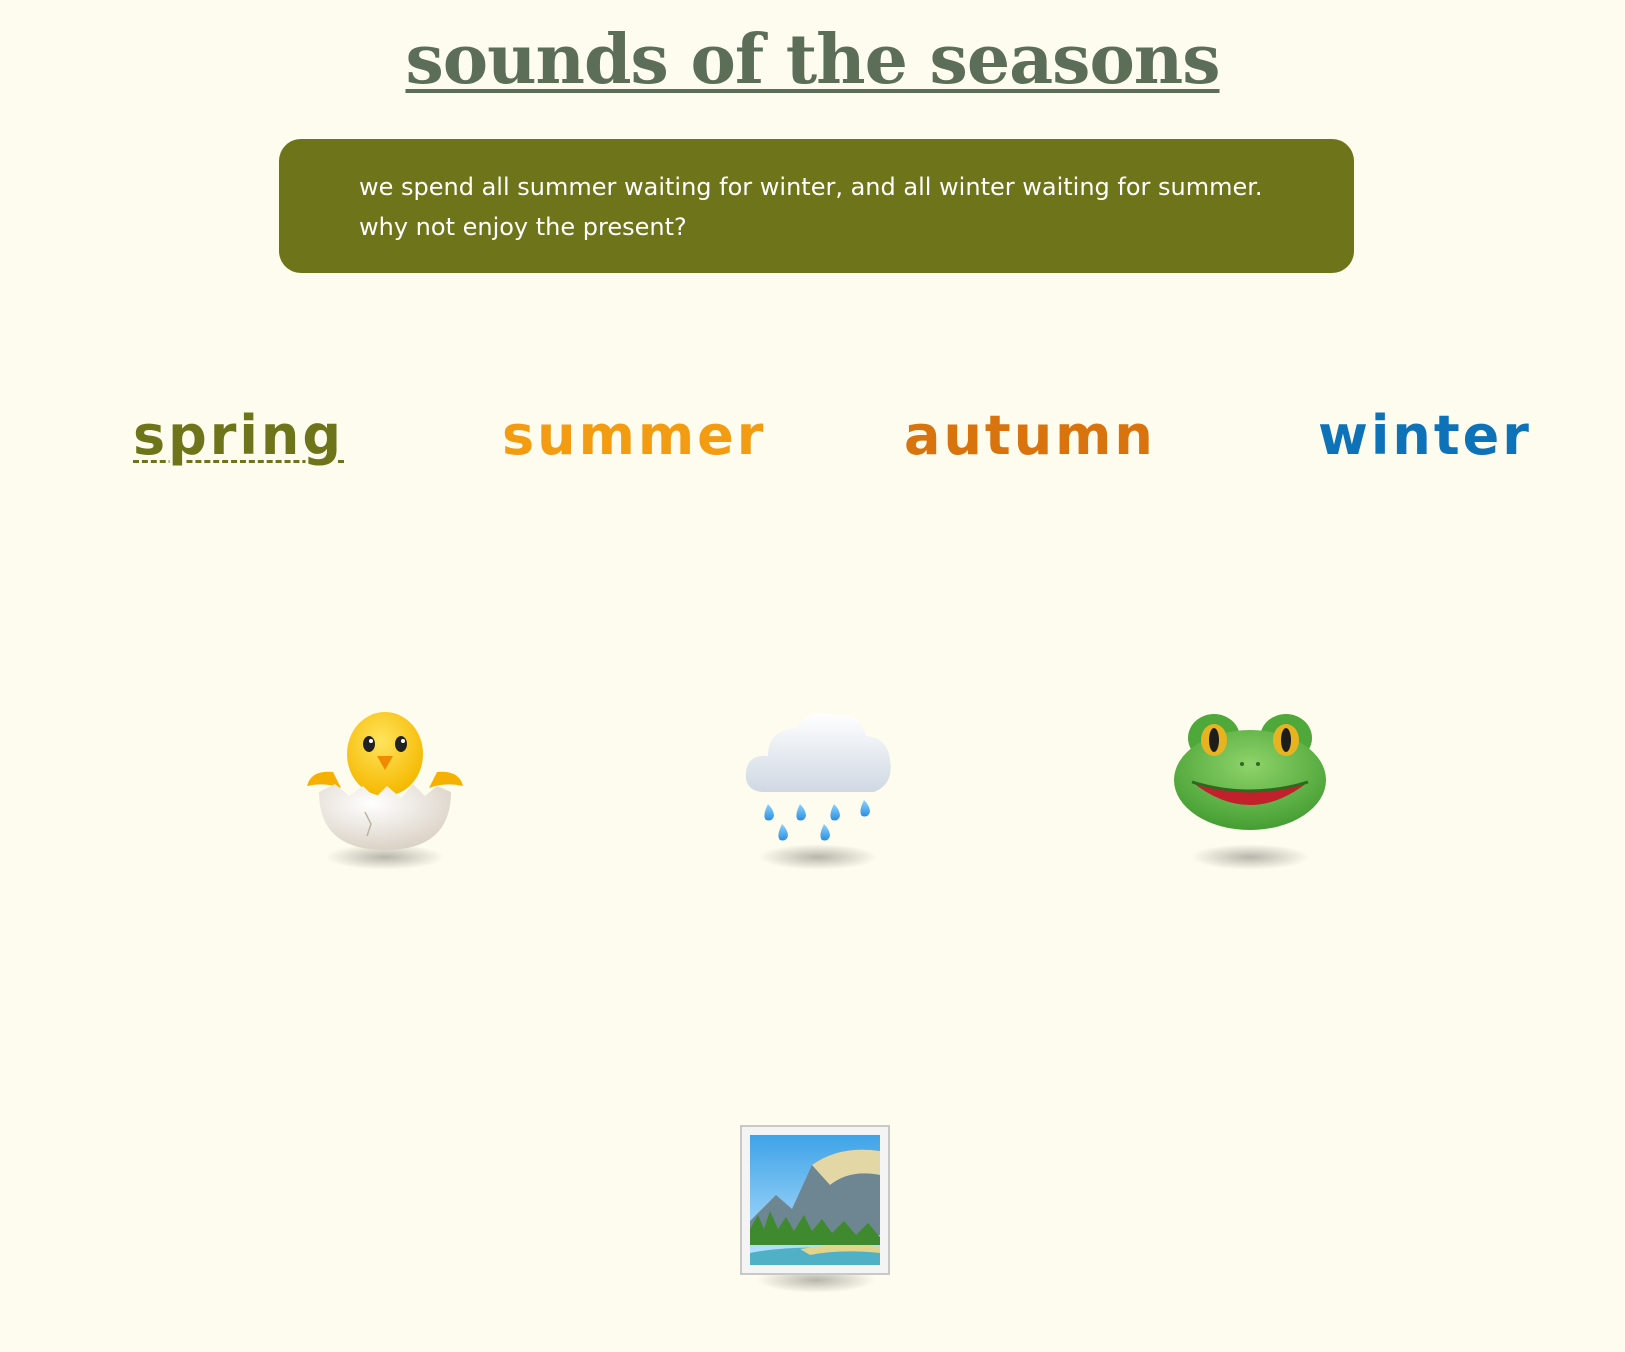 Image resolution: width=1625 pixels, height=1352 pixels. I want to click on hatching-chick-icon, so click(385, 781).